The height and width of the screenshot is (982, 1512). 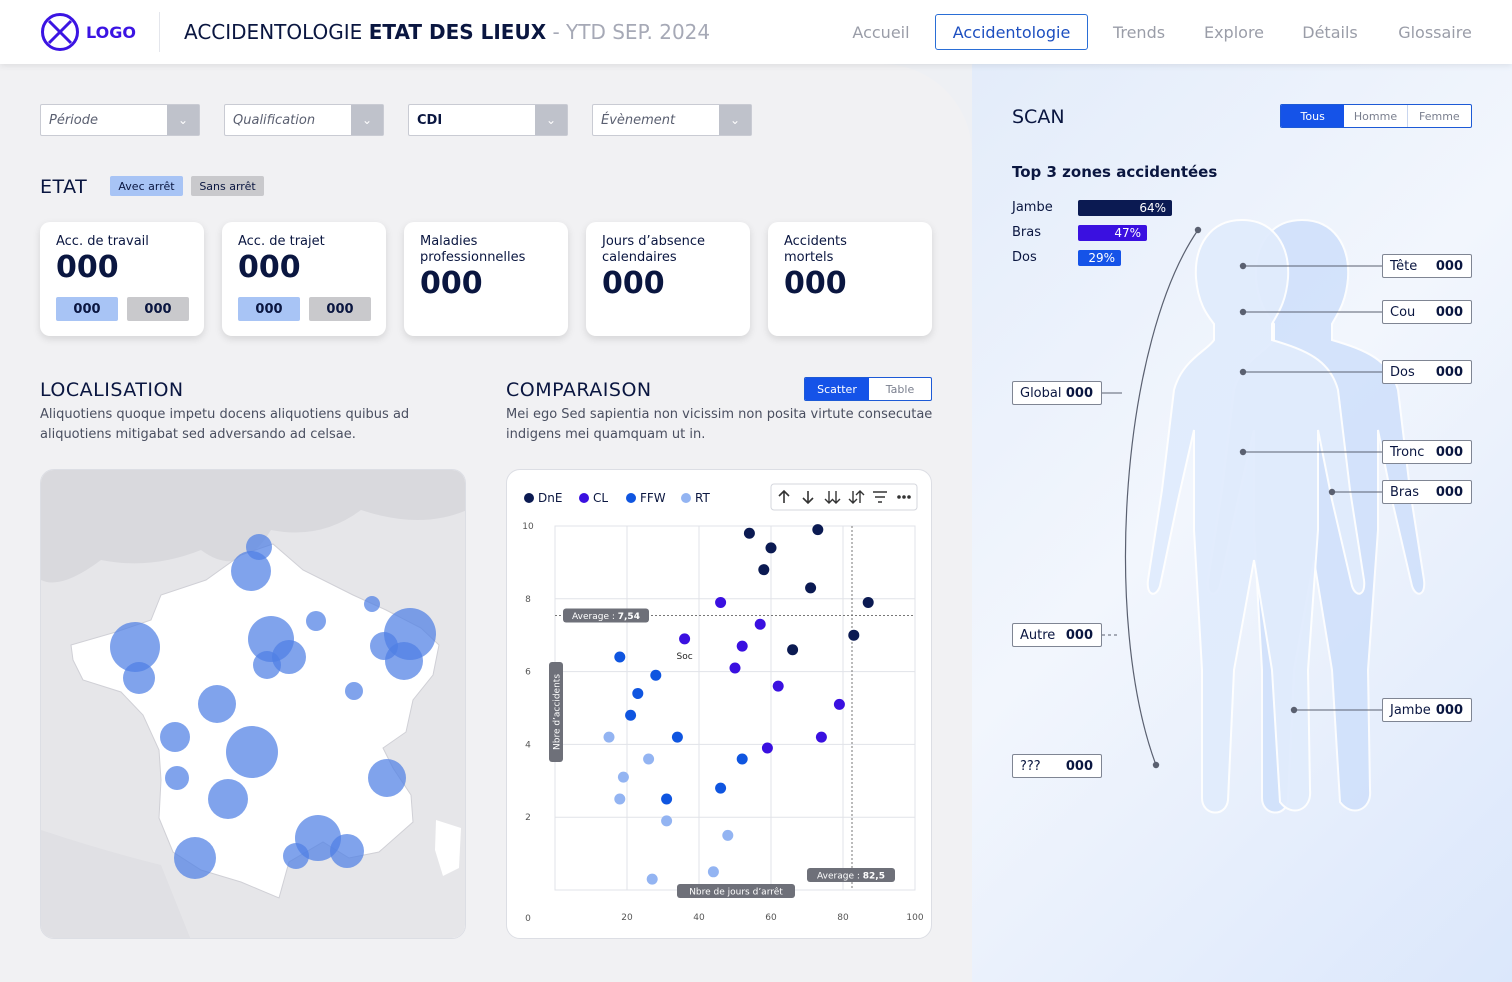 I want to click on legend-label: CL, so click(x=600, y=498).